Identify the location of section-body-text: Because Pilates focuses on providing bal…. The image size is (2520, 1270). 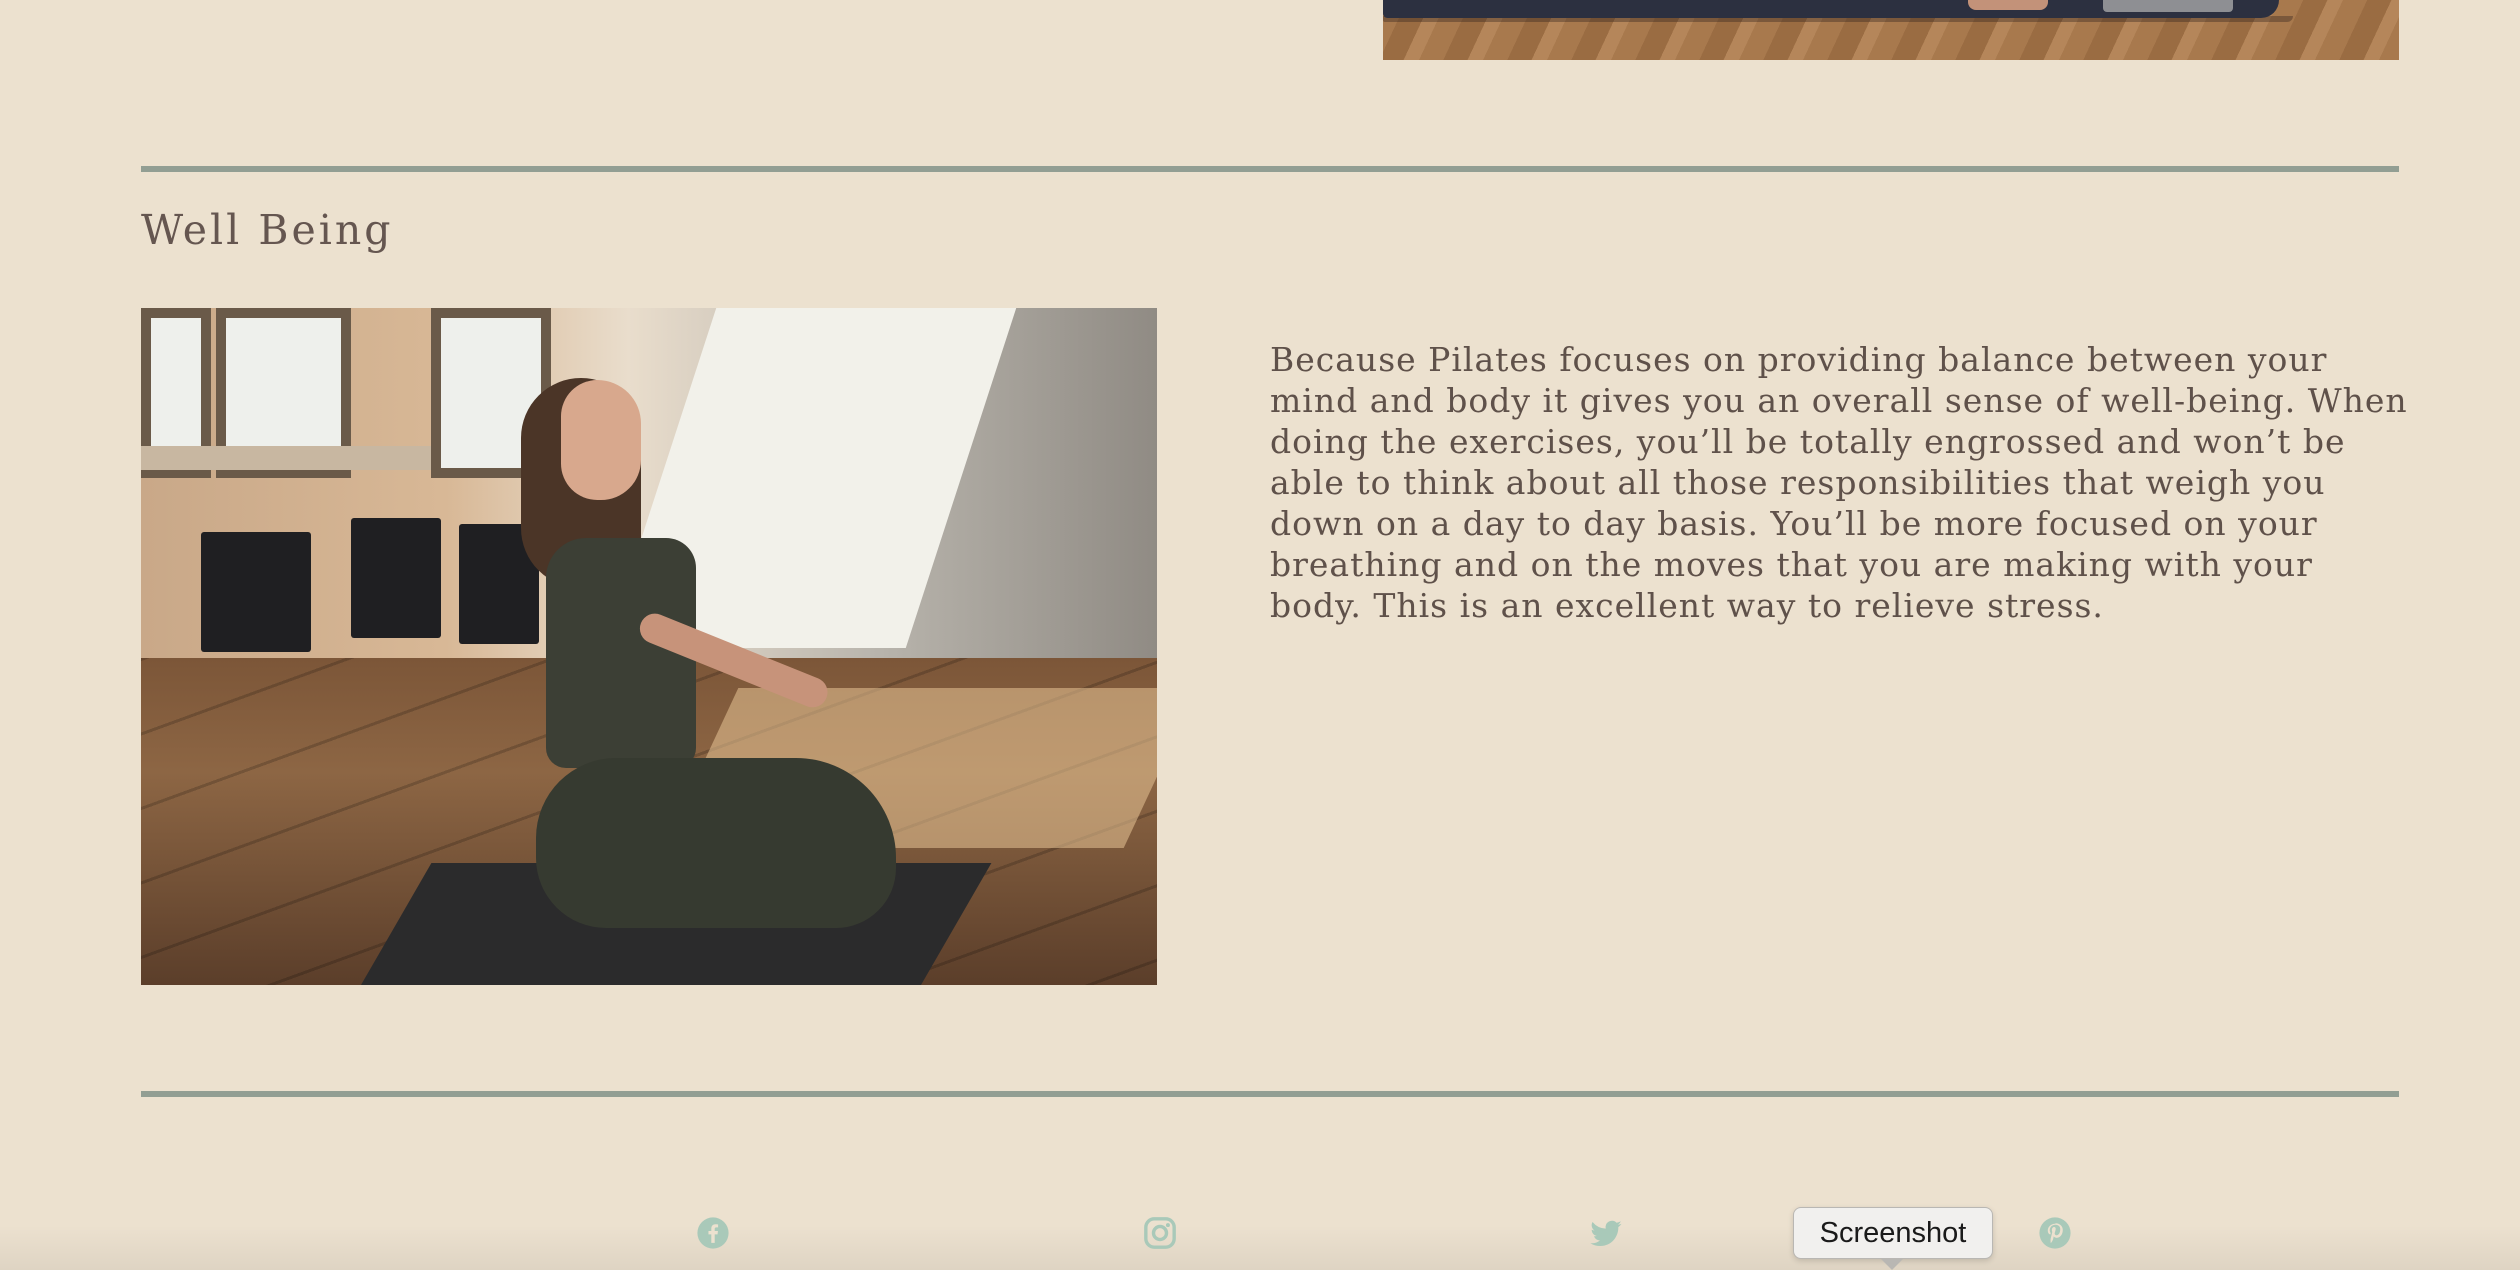
(1839, 482).